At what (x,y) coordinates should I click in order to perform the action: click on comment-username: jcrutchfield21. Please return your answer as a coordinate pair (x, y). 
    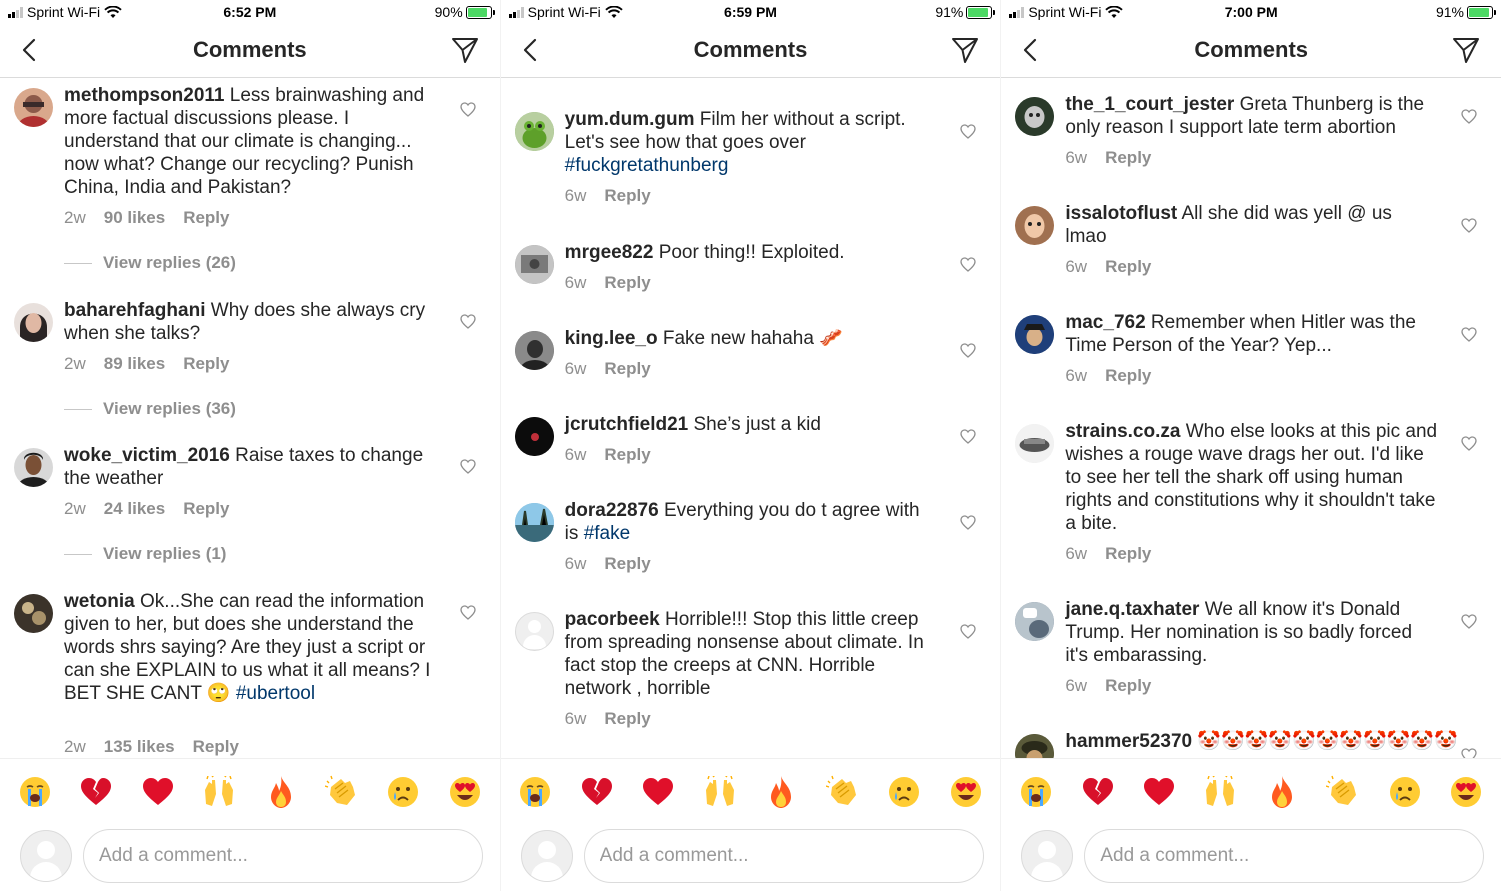
    Looking at the image, I should click on (627, 424).